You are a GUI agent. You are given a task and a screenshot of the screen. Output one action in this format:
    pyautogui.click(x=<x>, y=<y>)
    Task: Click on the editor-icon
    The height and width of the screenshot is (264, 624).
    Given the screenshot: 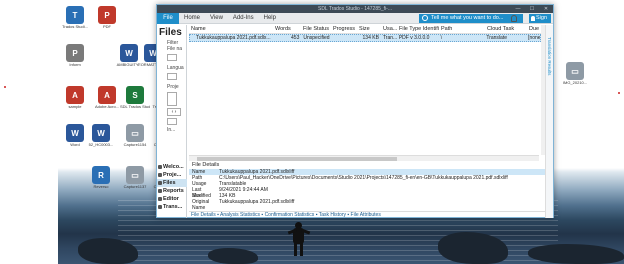 What is the action you would take?
    pyautogui.click(x=160, y=199)
    